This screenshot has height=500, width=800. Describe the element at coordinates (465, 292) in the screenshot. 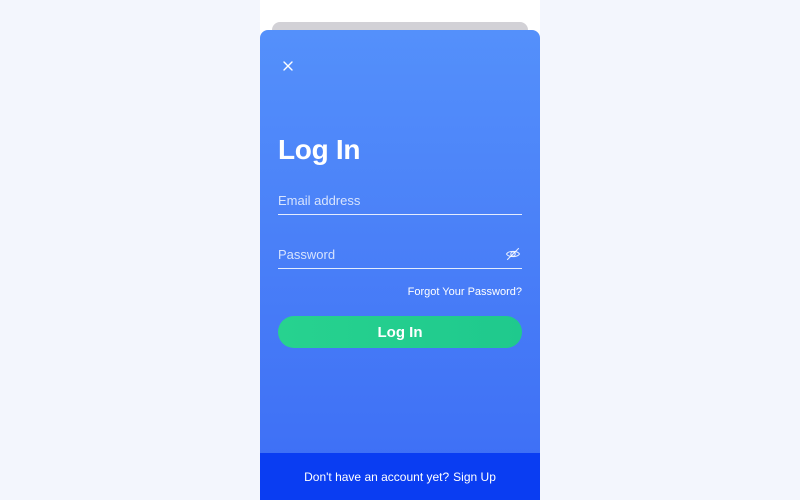

I see `forgot-password-link: Forgot Your Password?` at that location.